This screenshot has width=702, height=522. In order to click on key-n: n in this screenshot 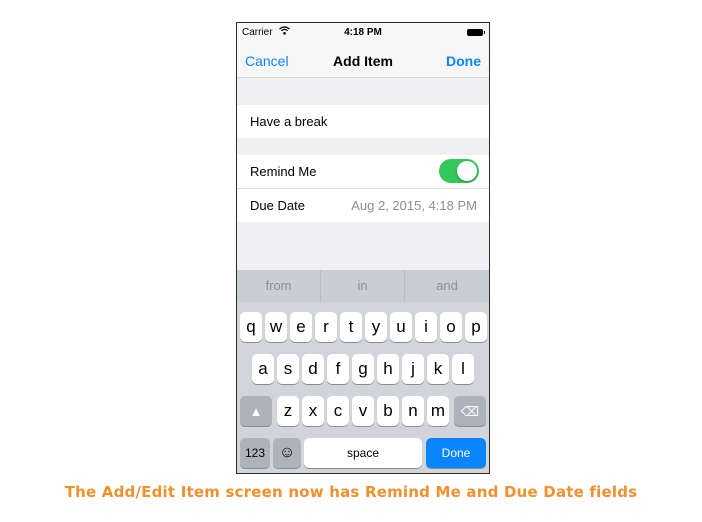, I will do `click(413, 411)`.